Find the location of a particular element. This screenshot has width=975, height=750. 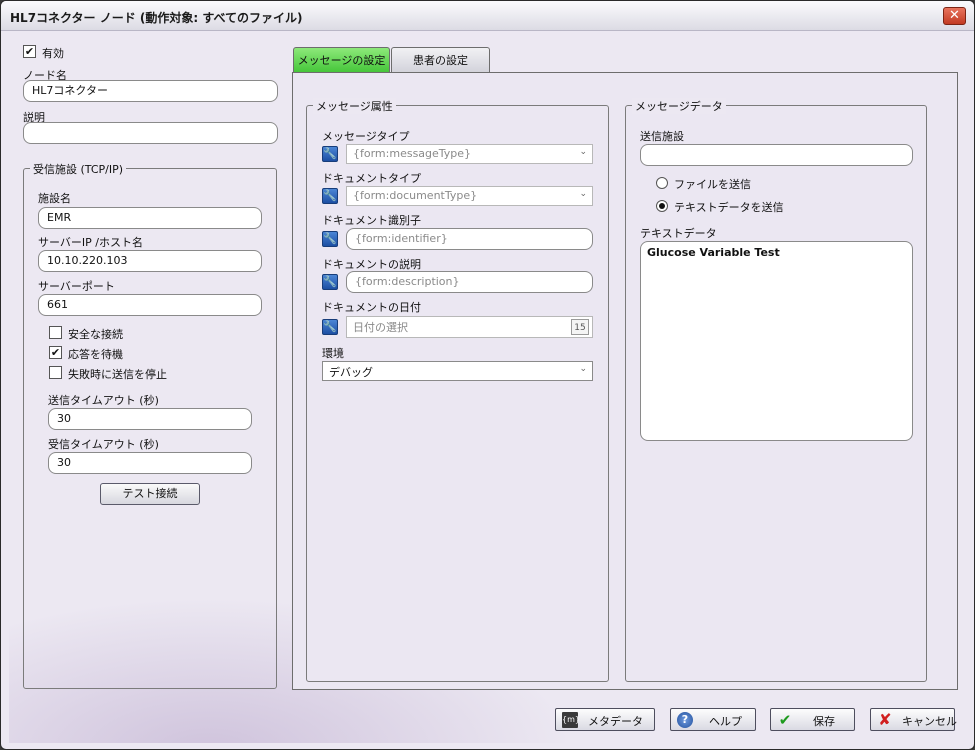

message-type-value: {form:messageType} is located at coordinates (412, 153).